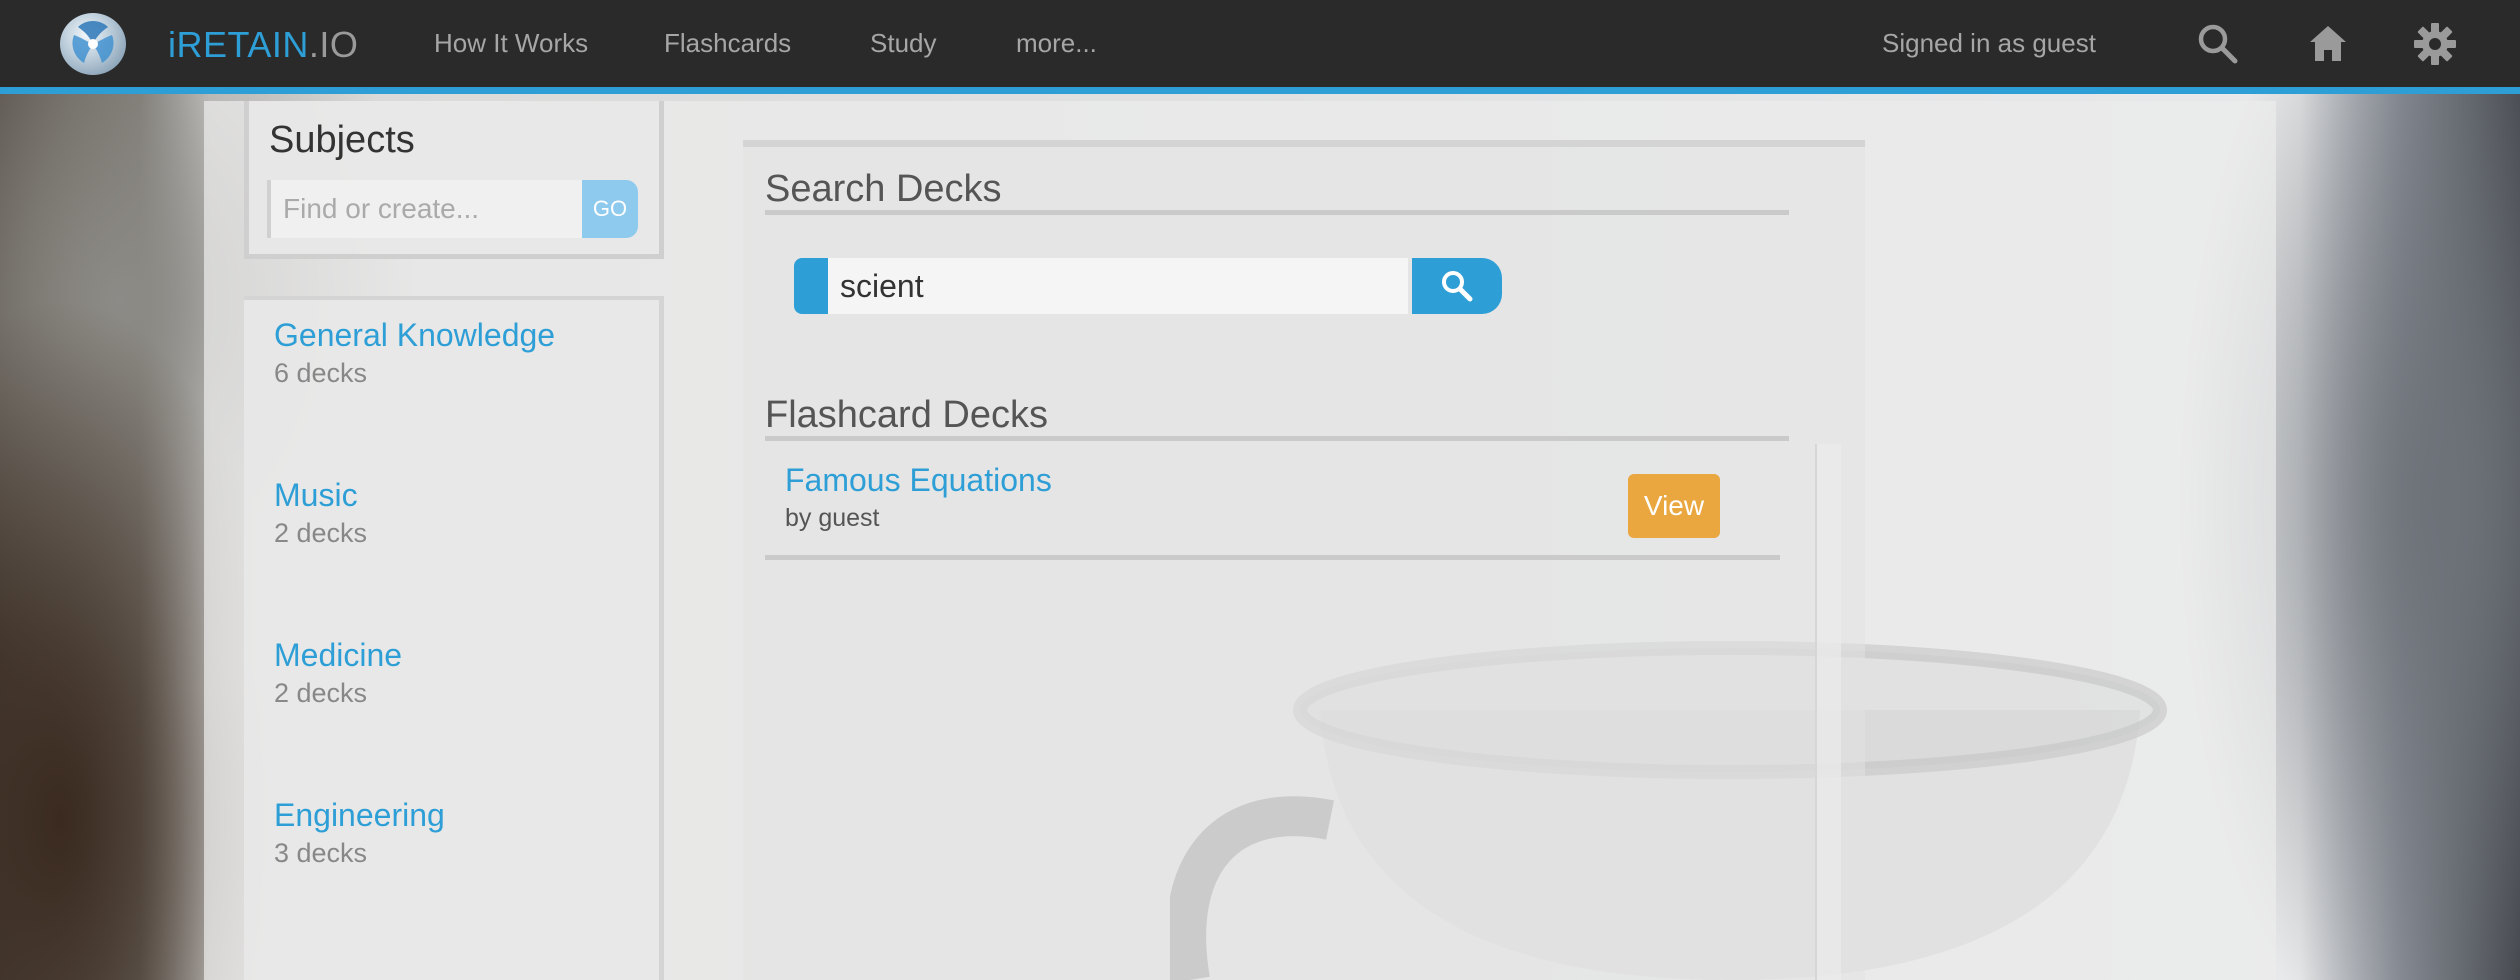  Describe the element at coordinates (918, 480) in the screenshot. I see `deck-title-link: Famous Equations` at that location.